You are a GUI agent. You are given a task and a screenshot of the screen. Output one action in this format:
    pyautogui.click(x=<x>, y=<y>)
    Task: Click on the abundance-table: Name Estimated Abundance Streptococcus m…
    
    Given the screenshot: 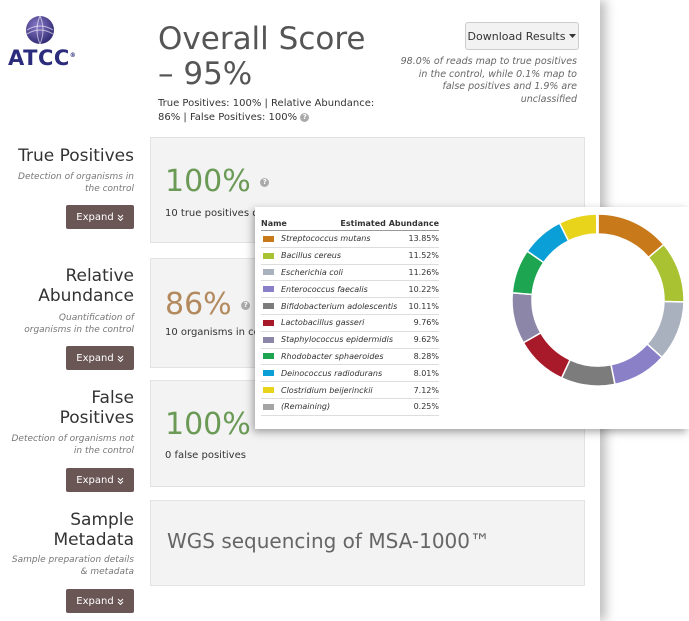 What is the action you would take?
    pyautogui.click(x=350, y=317)
    